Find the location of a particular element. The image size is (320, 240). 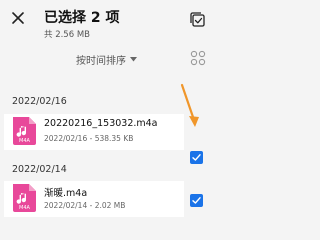

sort-bar: 按时间排序 is located at coordinates (108, 60).